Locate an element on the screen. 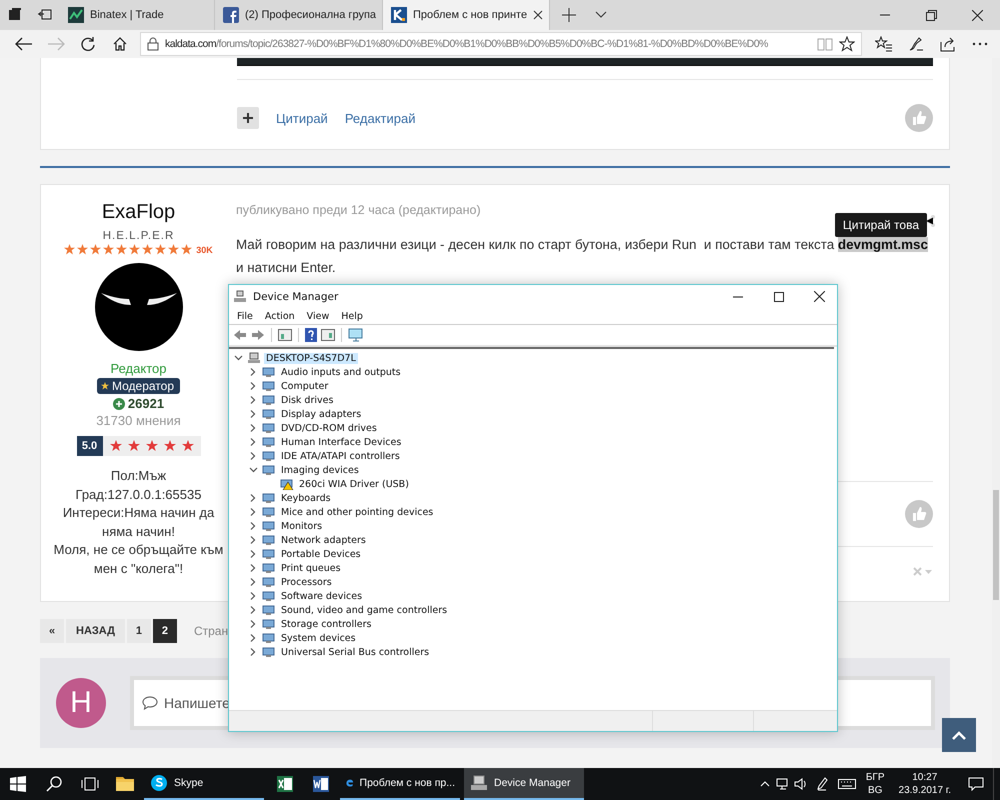 The image size is (1000, 800). tree-item: DVD/CD-ROM drives is located at coordinates (329, 428).